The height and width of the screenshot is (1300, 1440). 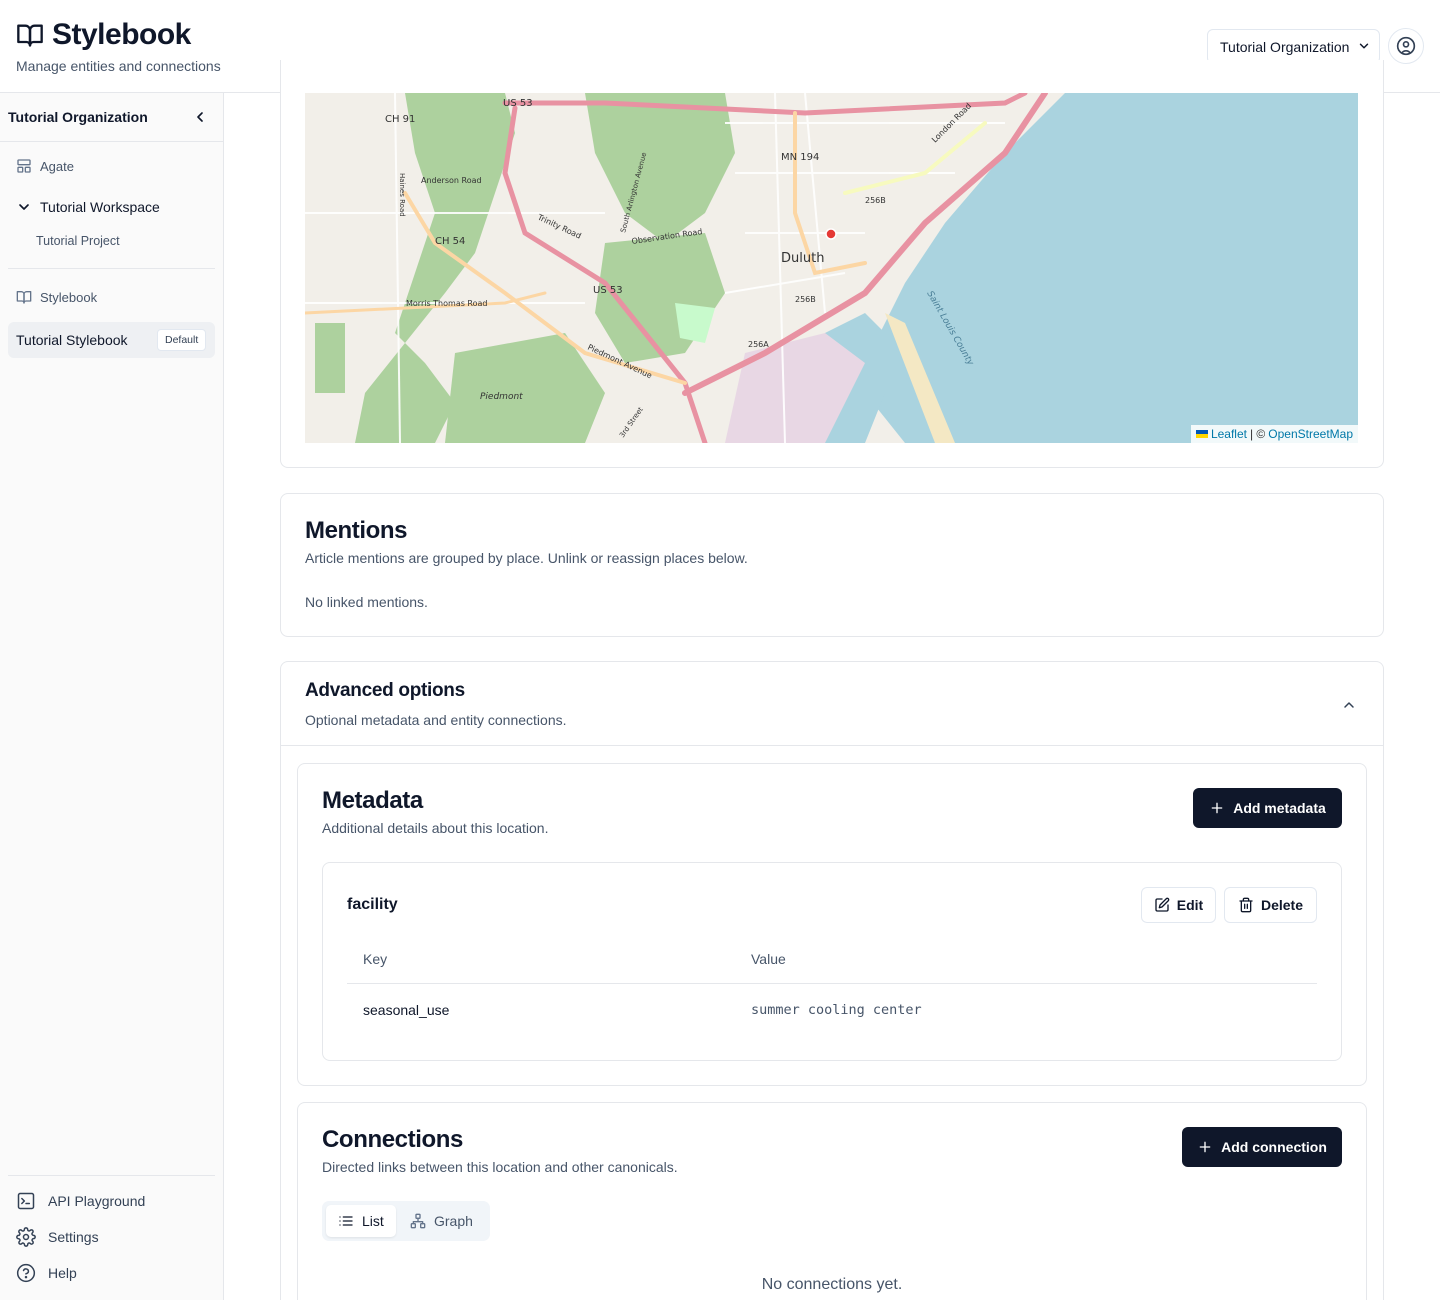 What do you see at coordinates (758, 344) in the screenshot?
I see `map-road-label: 256A` at bounding box center [758, 344].